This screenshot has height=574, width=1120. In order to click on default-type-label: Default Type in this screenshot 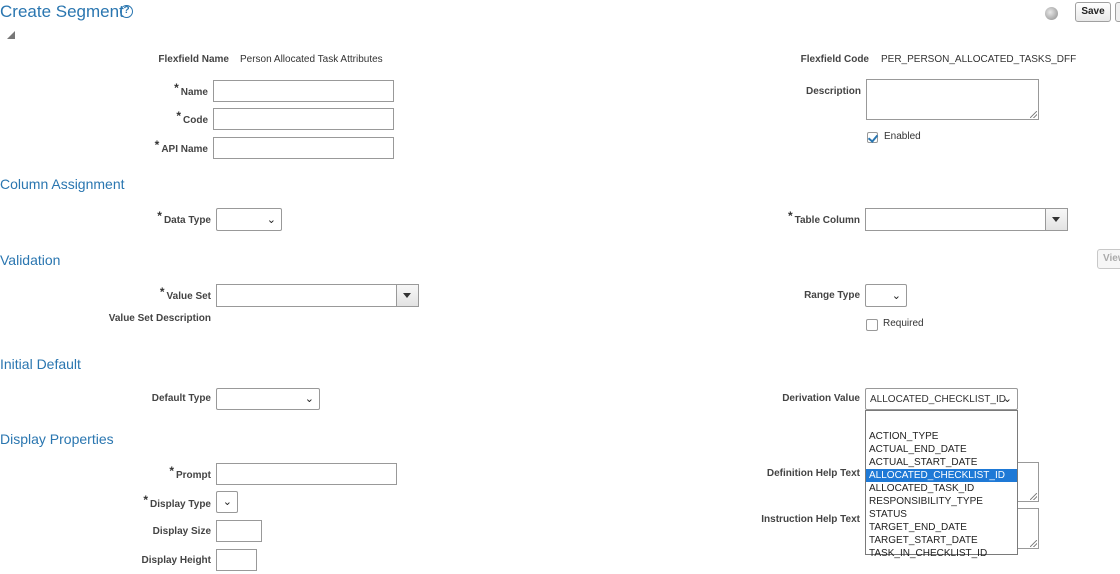, I will do `click(181, 398)`.